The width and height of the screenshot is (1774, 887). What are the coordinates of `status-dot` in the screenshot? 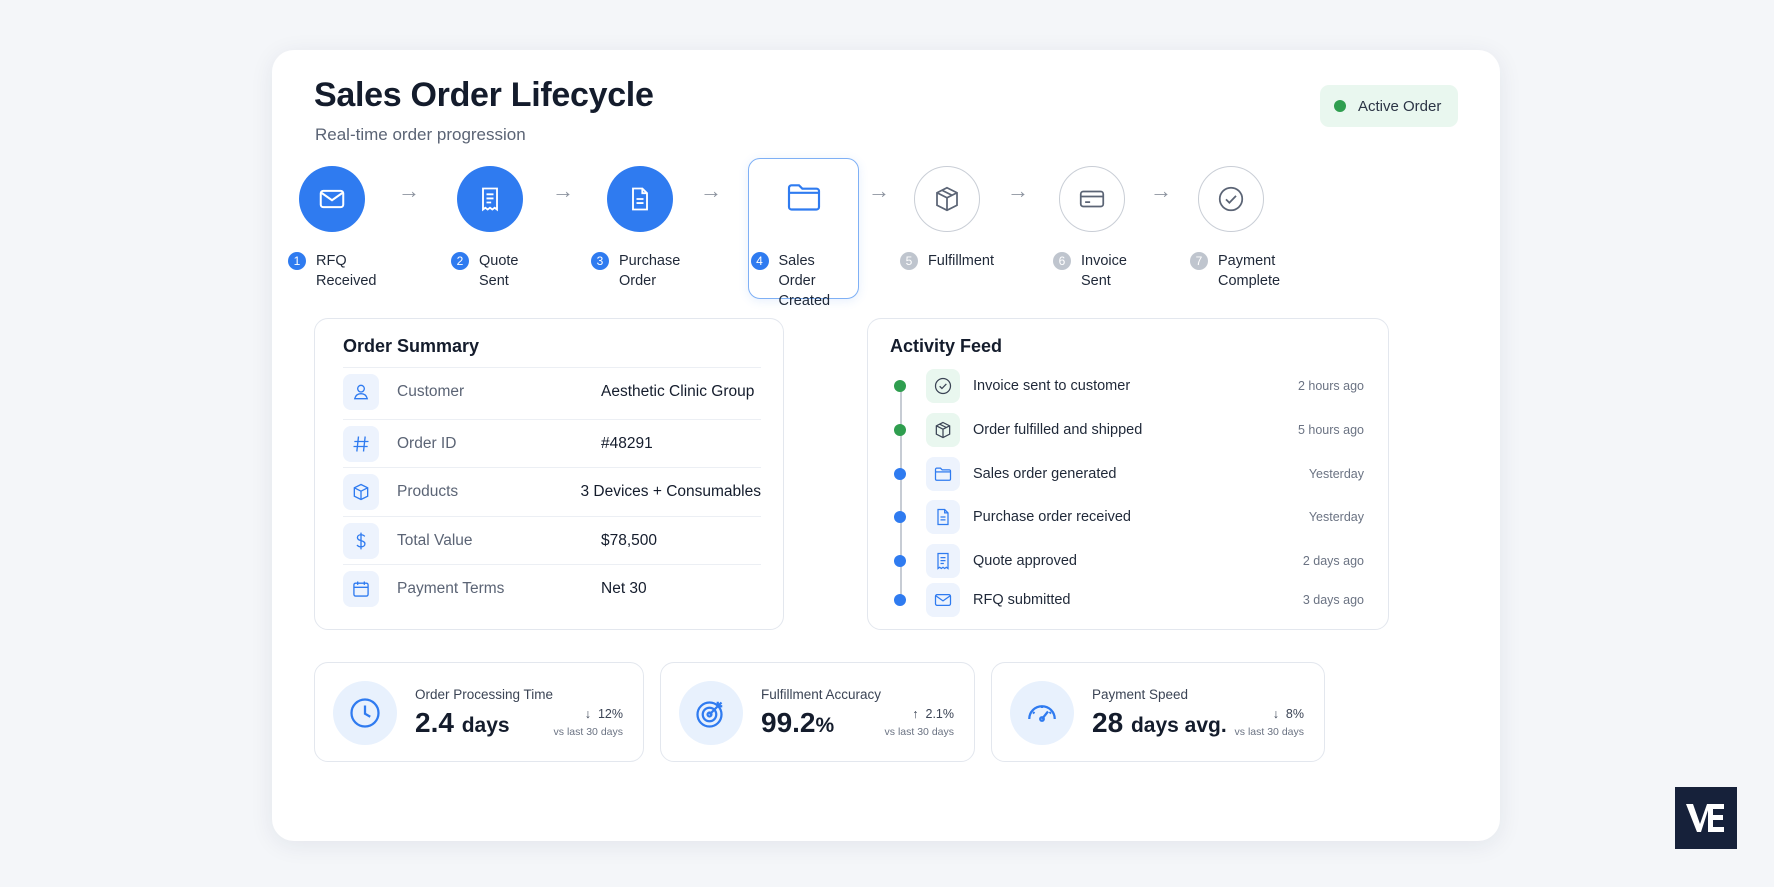 It's located at (1340, 106).